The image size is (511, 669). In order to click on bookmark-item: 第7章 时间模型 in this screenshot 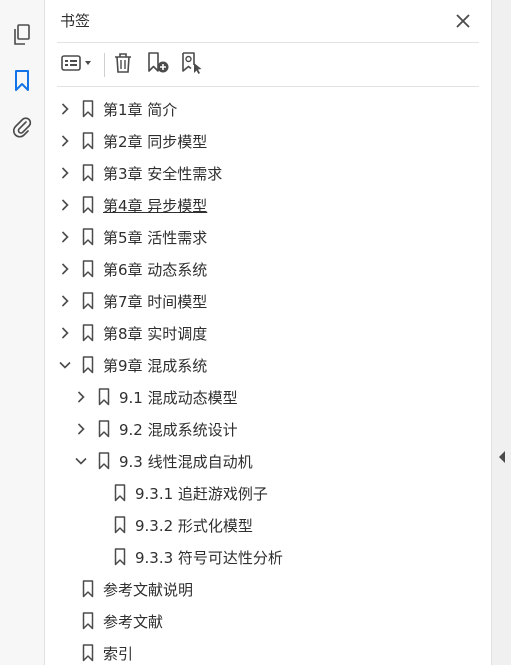, I will do `click(131, 301)`.